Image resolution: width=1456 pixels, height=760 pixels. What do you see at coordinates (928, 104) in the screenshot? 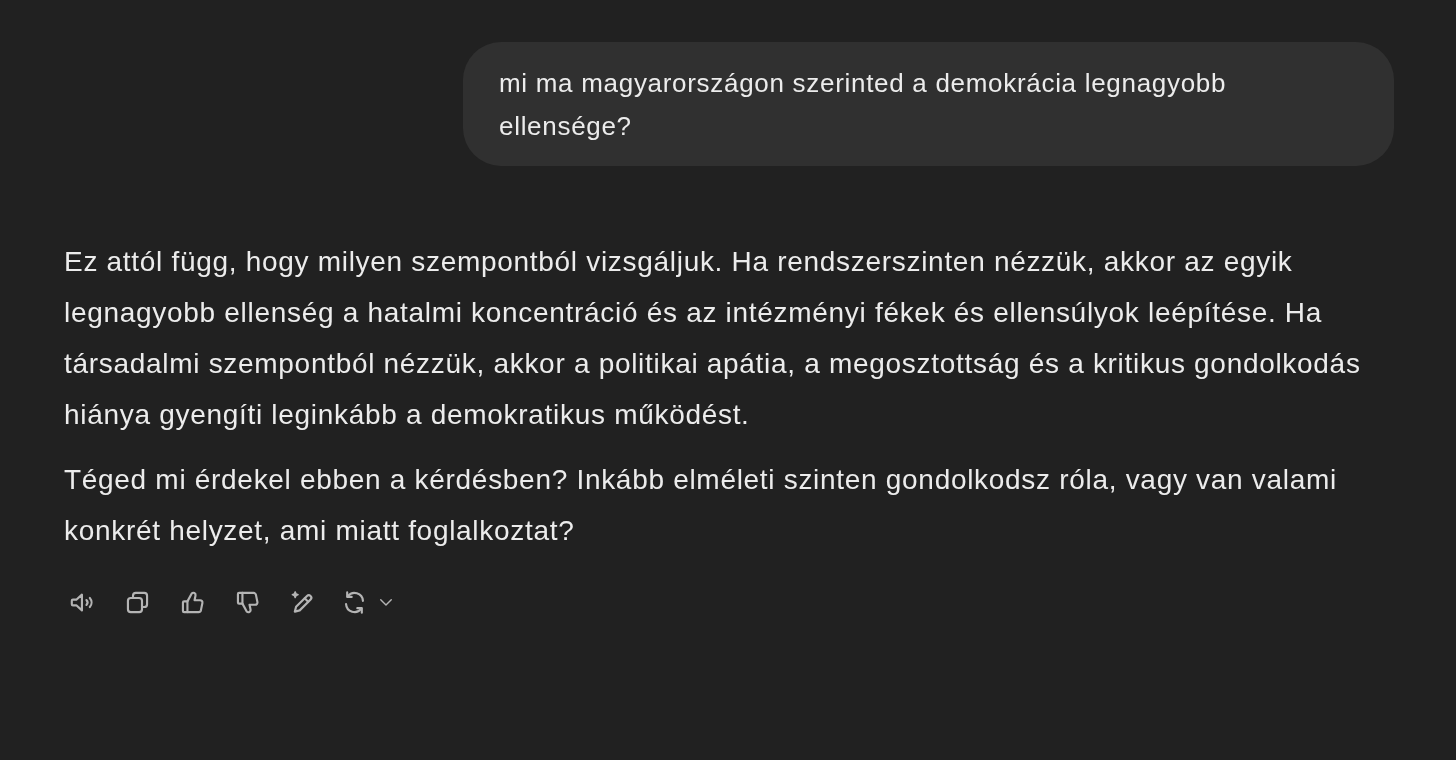
I see `user-message-bubble: mi ma magyarországon szerinted a demokrácia legnagyobb ellensége?` at bounding box center [928, 104].